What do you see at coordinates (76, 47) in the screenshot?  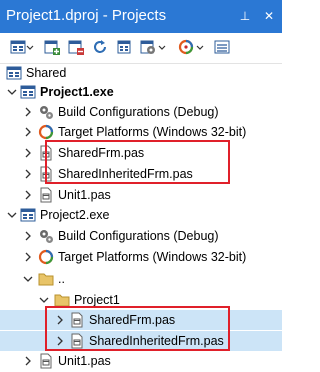 I see `remove-icon` at bounding box center [76, 47].